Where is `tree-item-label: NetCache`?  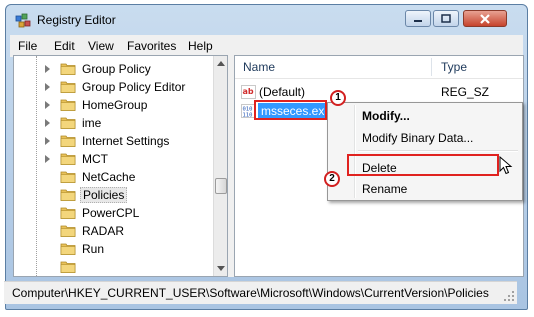 tree-item-label: NetCache is located at coordinates (109, 177).